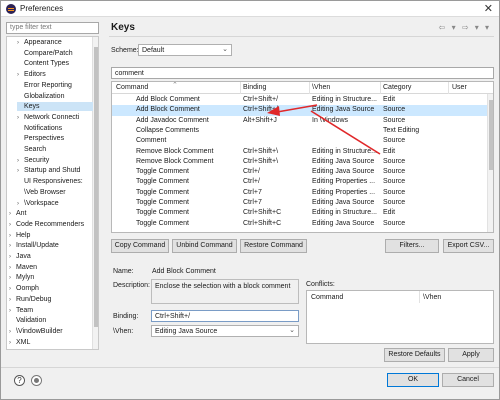  Describe the element at coordinates (471, 355) in the screenshot. I see `apply-button: Apply` at that location.